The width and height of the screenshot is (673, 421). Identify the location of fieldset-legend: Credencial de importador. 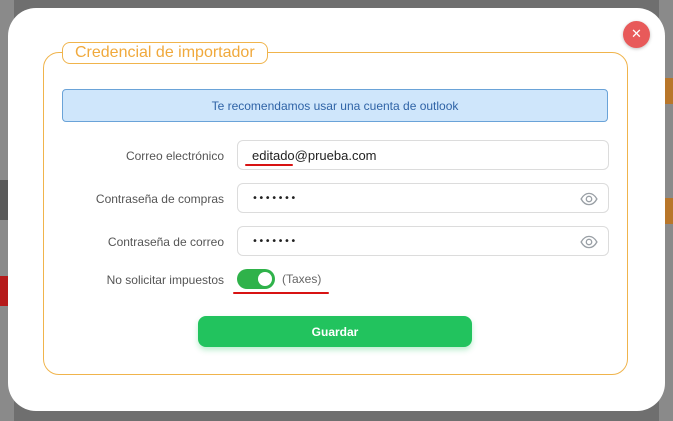
(165, 53).